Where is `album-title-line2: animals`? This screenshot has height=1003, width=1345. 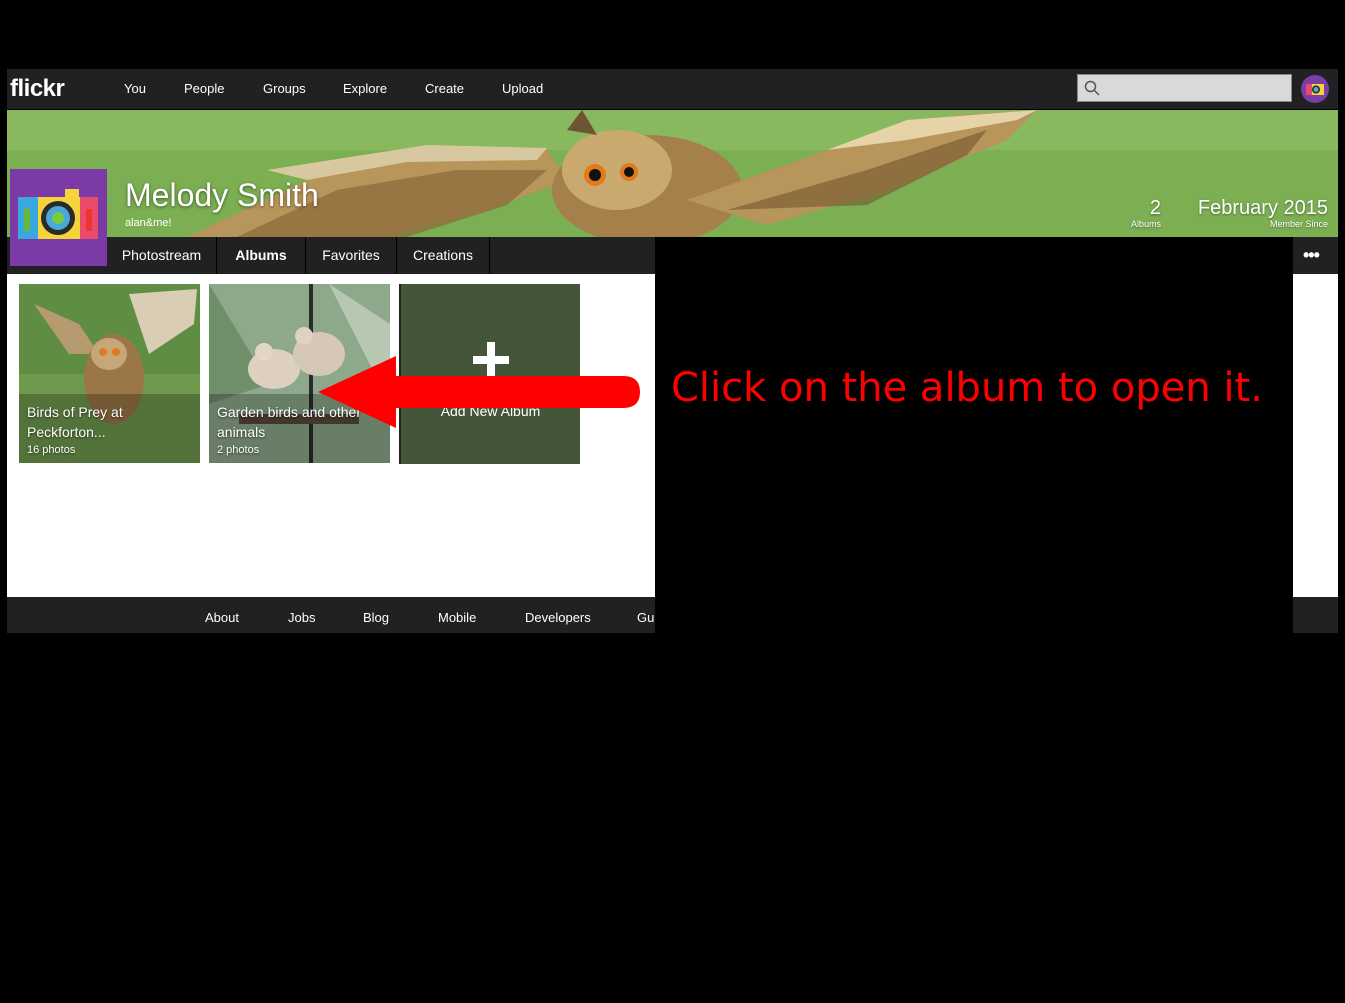 album-title-line2: animals is located at coordinates (241, 432).